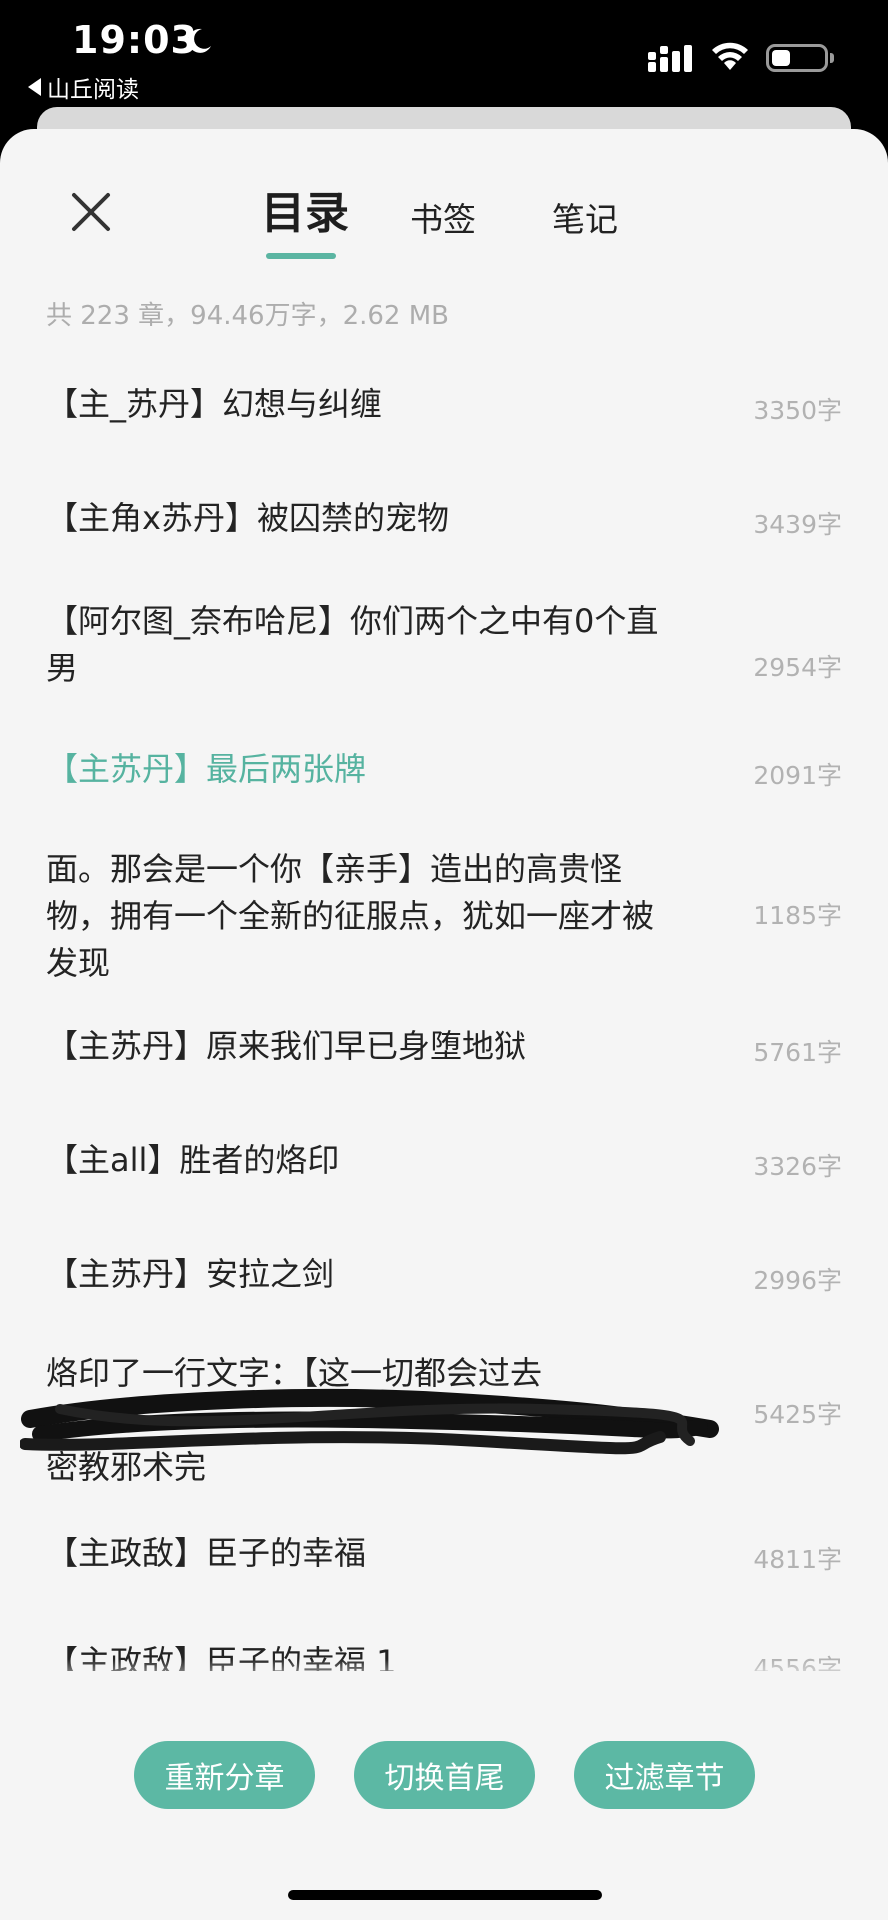 This screenshot has height=1920, width=888. Describe the element at coordinates (247, 518) in the screenshot. I see `chapter-title: 【主角x苏丹】被囚禁的宠物` at that location.